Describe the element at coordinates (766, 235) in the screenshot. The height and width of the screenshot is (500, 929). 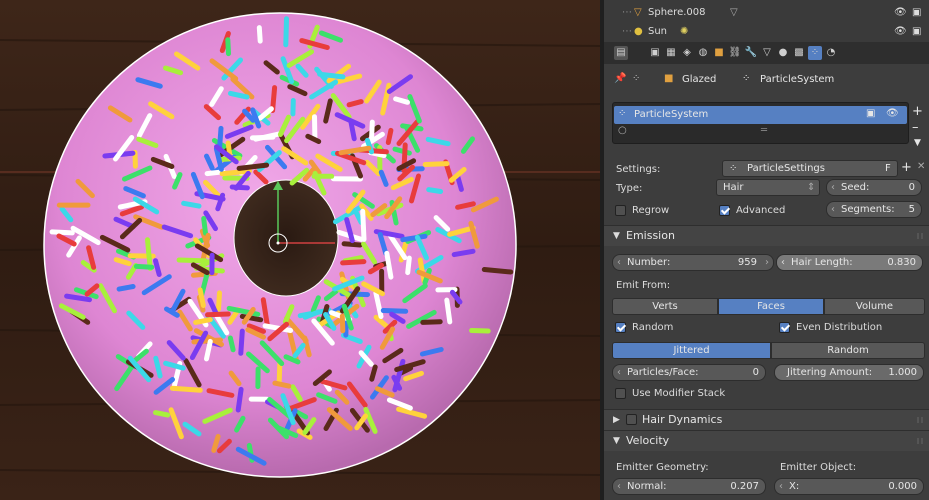
I see `emission-panel-header: ▼ Emission` at that location.